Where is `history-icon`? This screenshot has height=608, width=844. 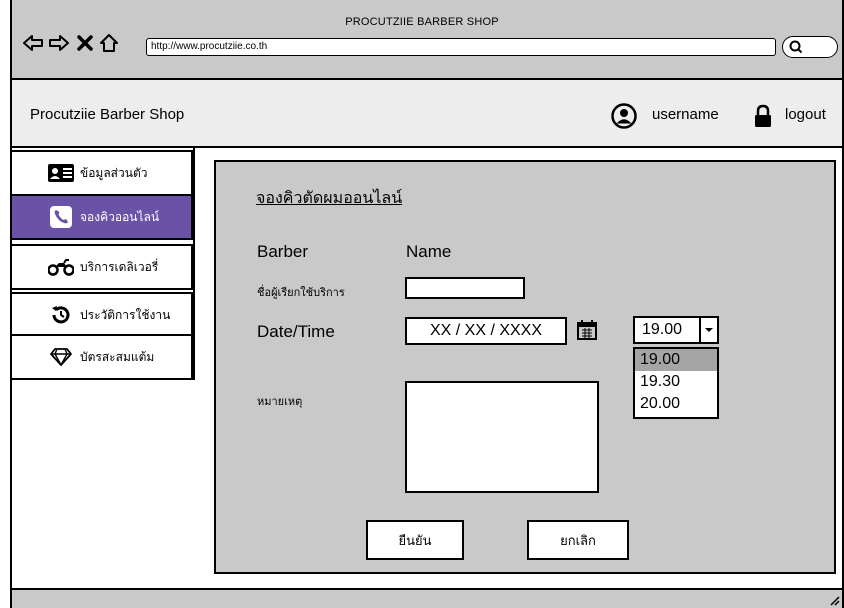
history-icon is located at coordinates (61, 315).